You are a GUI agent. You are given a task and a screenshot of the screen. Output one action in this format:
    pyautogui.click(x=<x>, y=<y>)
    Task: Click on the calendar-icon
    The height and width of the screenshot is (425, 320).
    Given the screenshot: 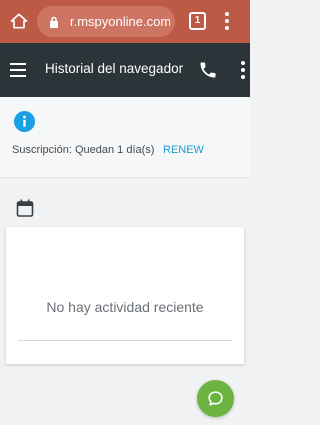 What is the action you would take?
    pyautogui.click(x=25, y=208)
    